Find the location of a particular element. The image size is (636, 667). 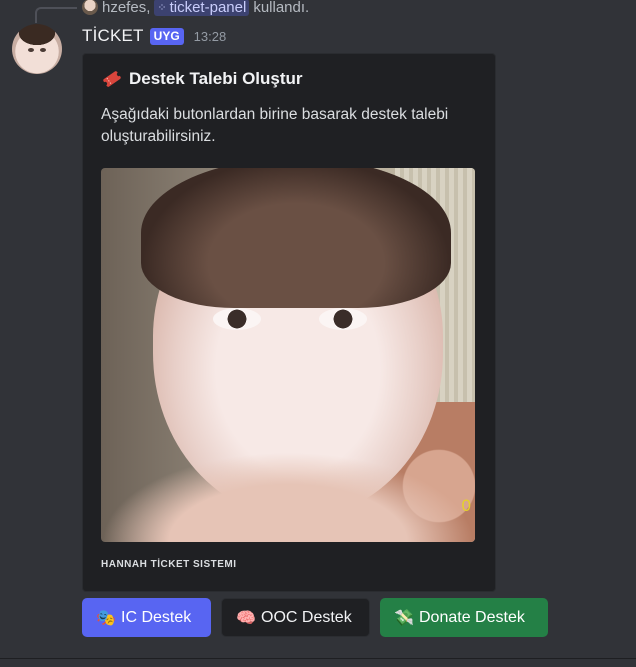

ooc-destek-button: 🧠 OOC Destek is located at coordinates (295, 617).